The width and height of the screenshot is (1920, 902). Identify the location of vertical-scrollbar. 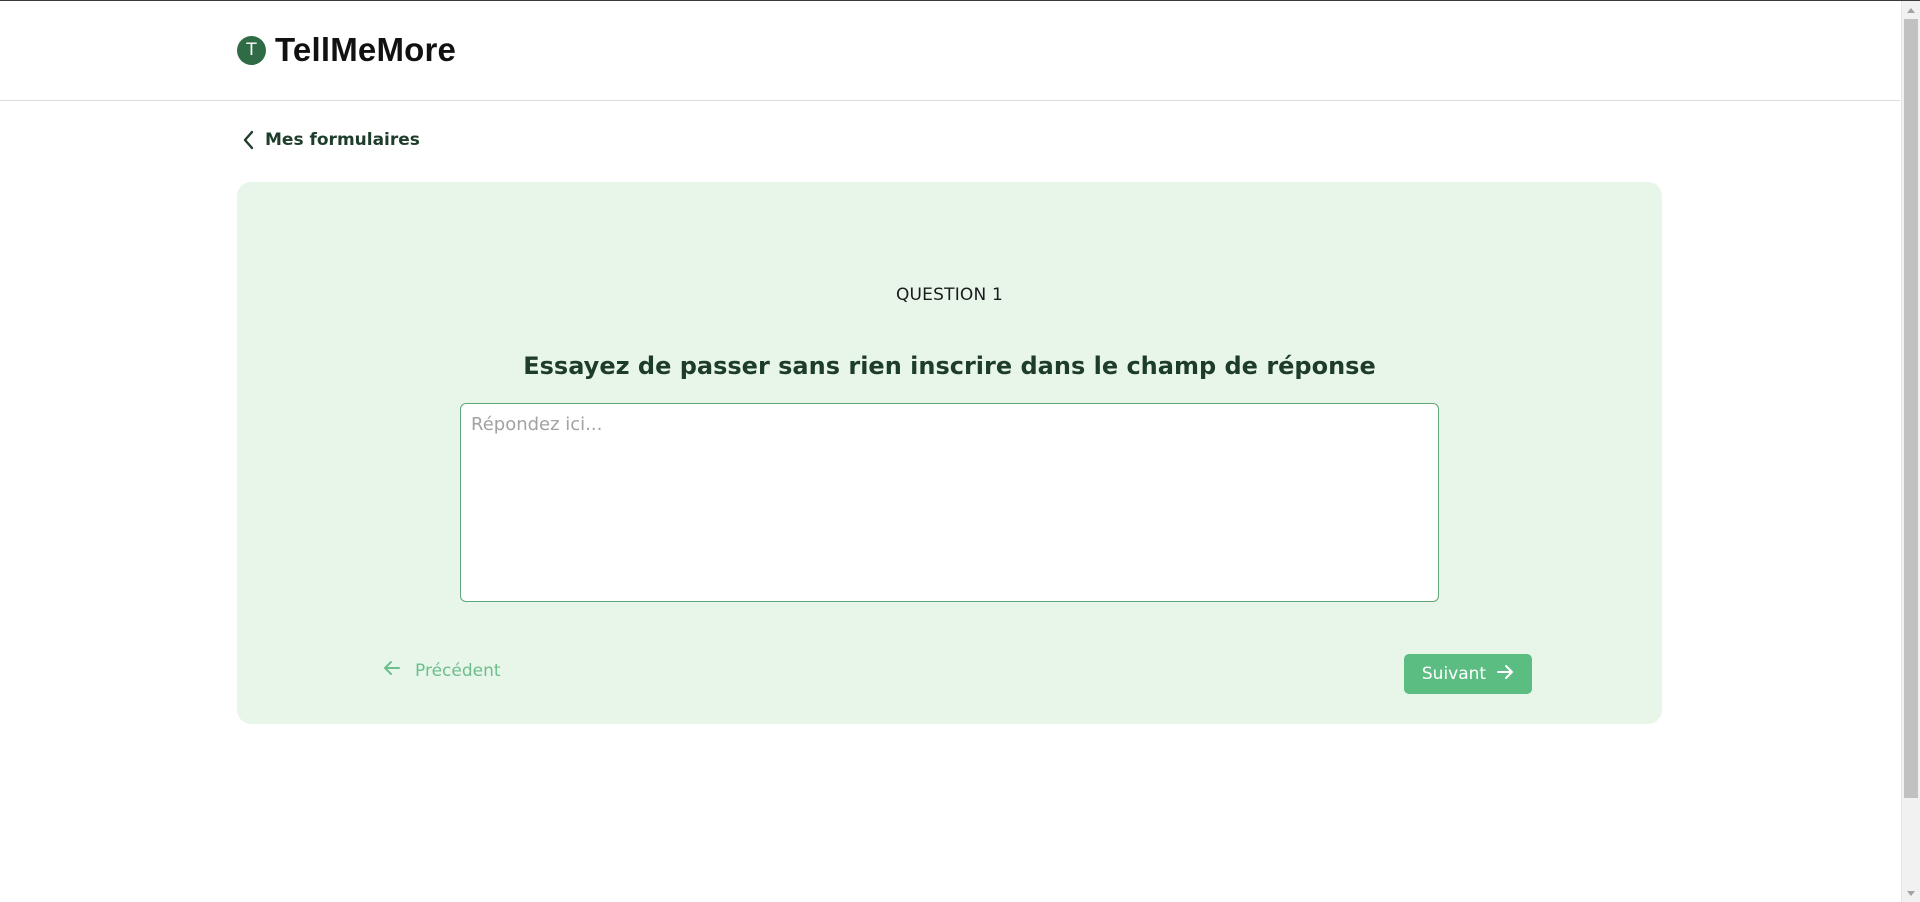
(1910, 451).